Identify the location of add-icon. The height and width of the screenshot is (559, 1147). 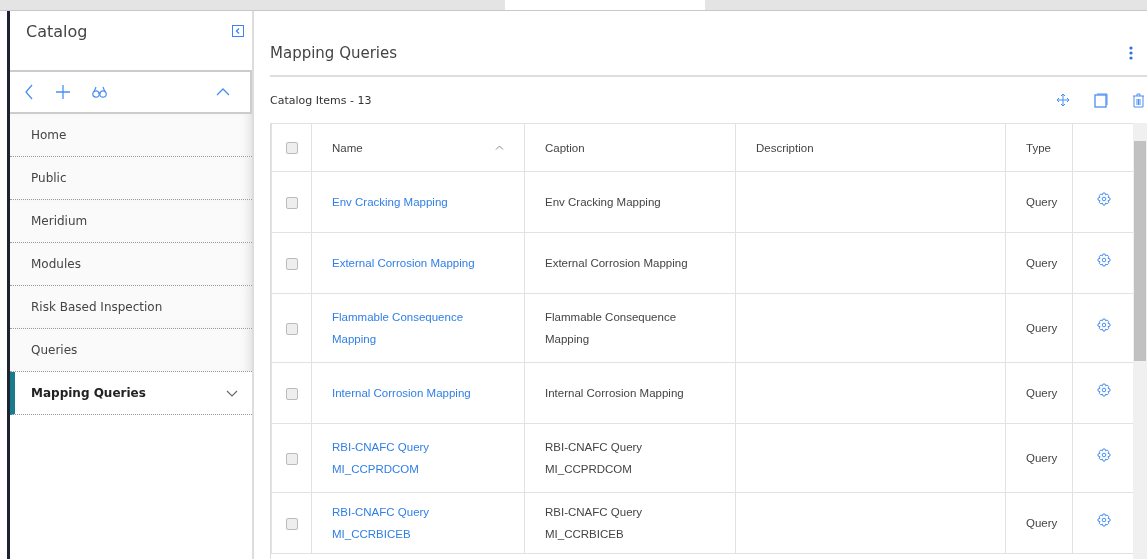
(63, 92).